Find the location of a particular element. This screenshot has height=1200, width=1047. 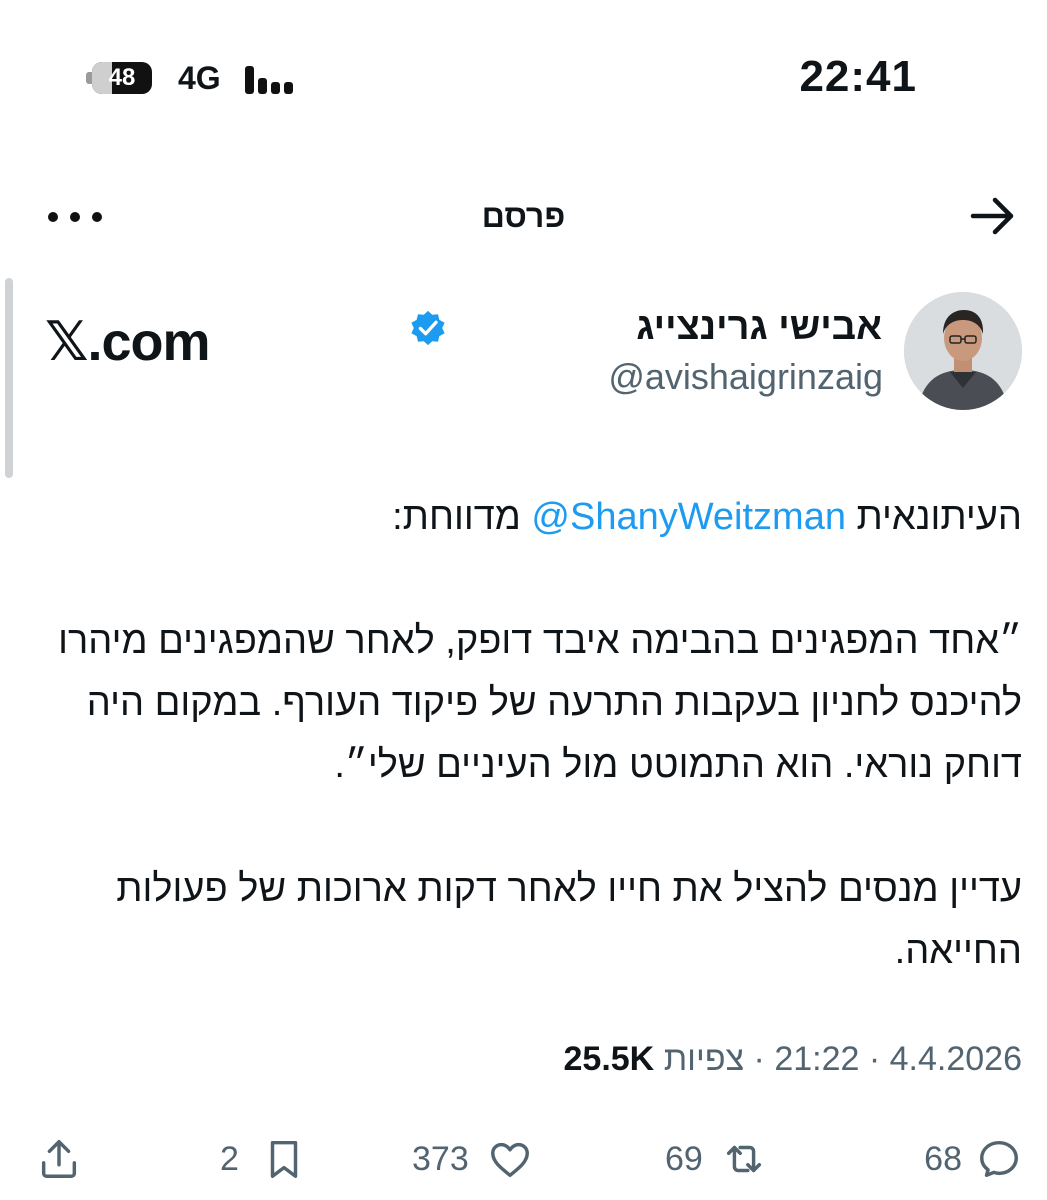

share-button is located at coordinates (59, 1159).